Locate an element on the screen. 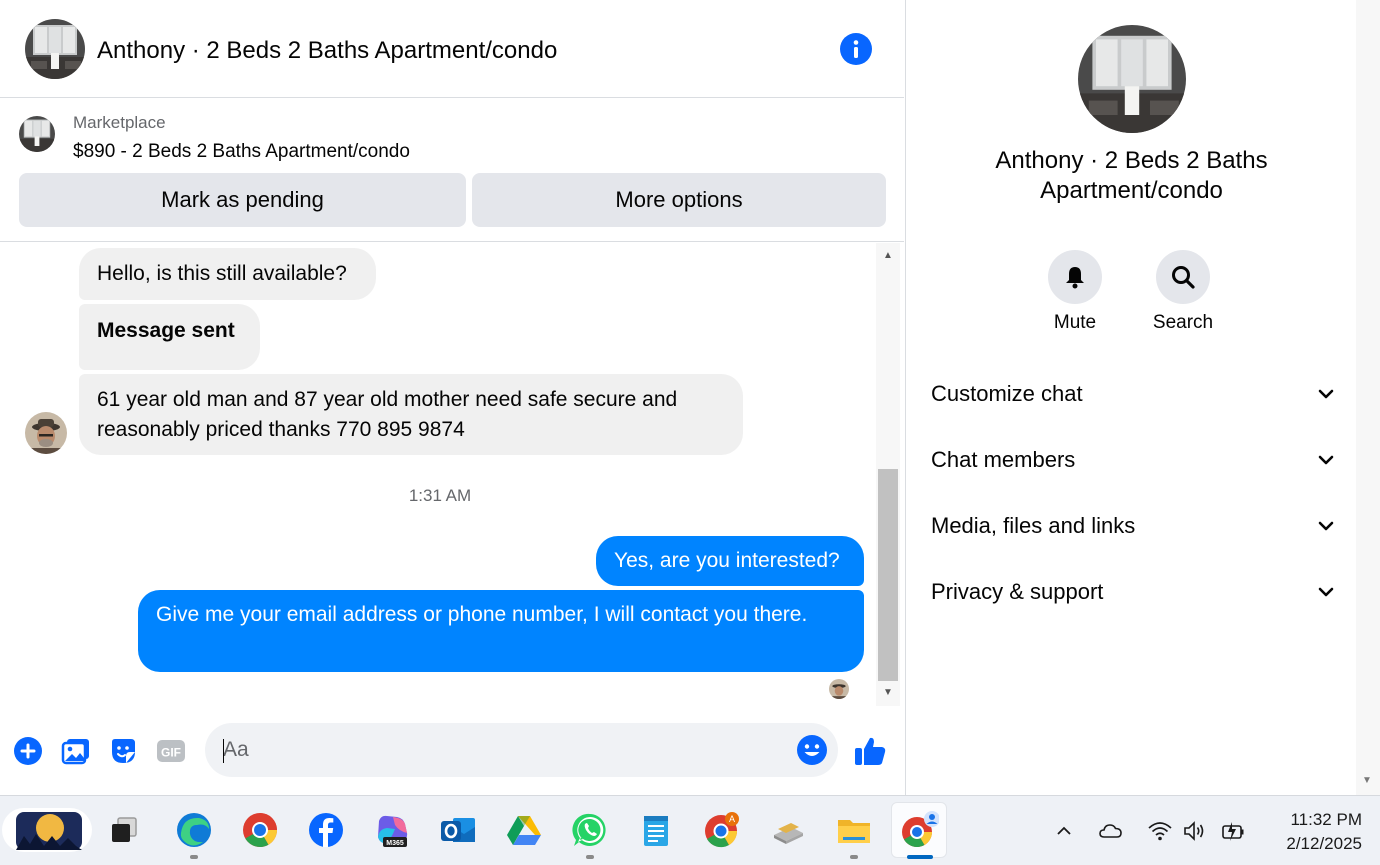 The image size is (1380, 865). sender-avatar is located at coordinates (46, 433).